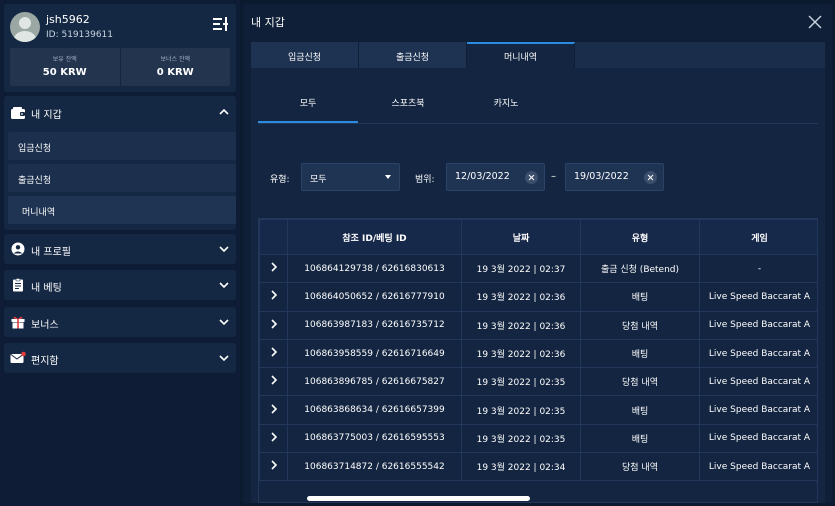 This screenshot has height=506, width=835. I want to click on clipboard-icon, so click(18, 285).